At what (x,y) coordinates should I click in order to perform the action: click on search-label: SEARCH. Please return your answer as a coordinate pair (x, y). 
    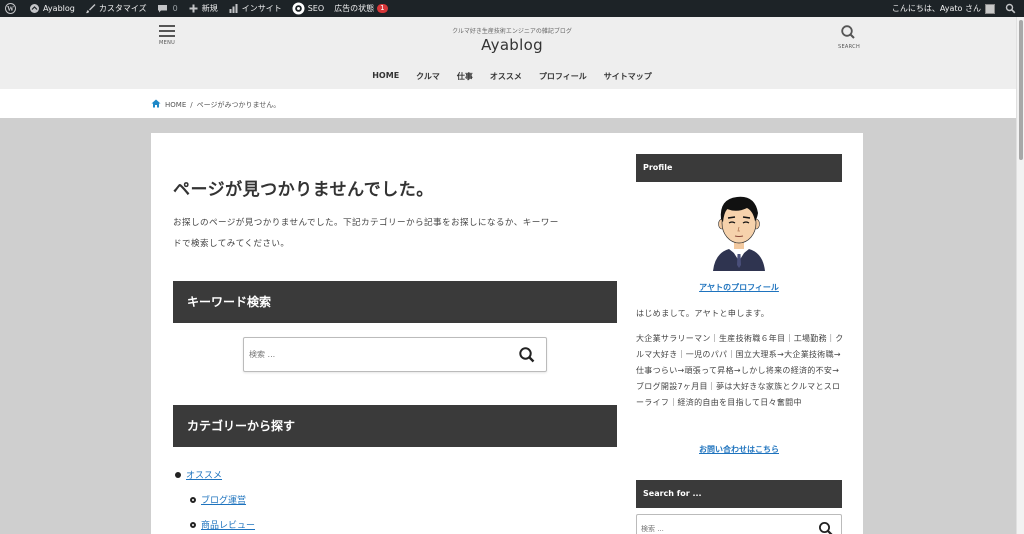
    Looking at the image, I should click on (849, 47).